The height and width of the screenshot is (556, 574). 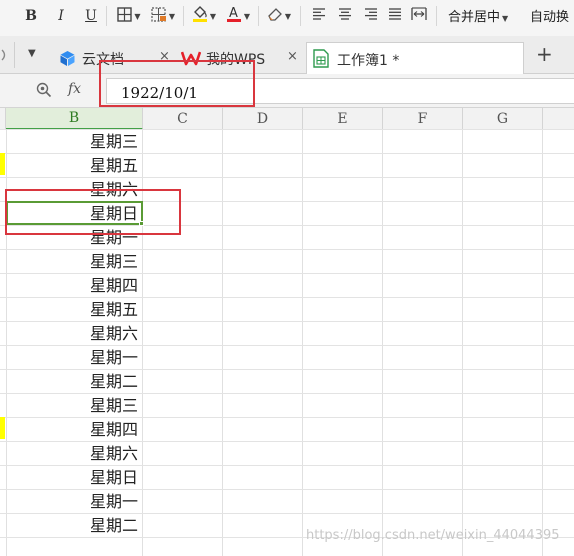 I want to click on back-arrow-icon, so click(x=4, y=56).